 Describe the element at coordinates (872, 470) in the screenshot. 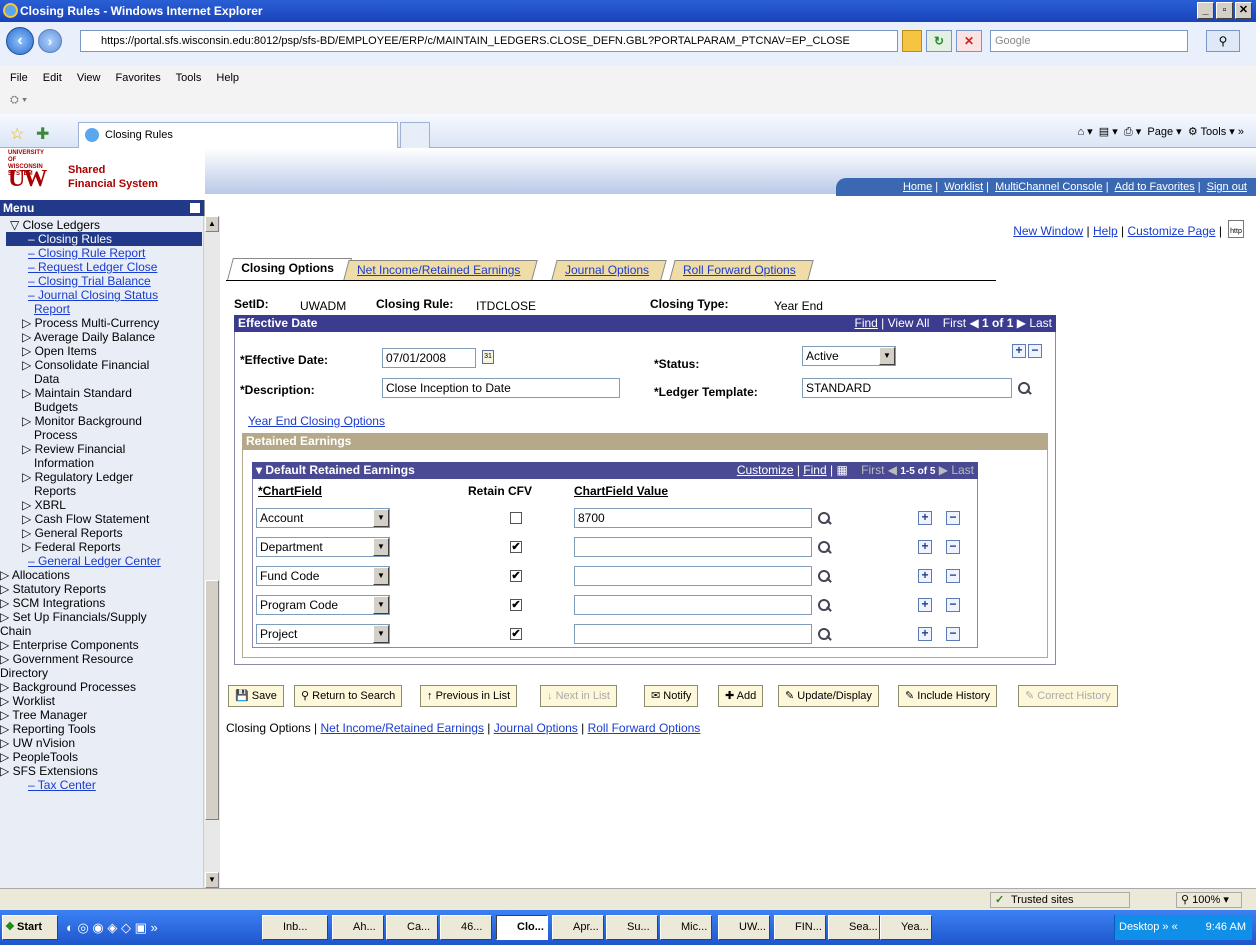

I see `grid-first-label: First` at that location.